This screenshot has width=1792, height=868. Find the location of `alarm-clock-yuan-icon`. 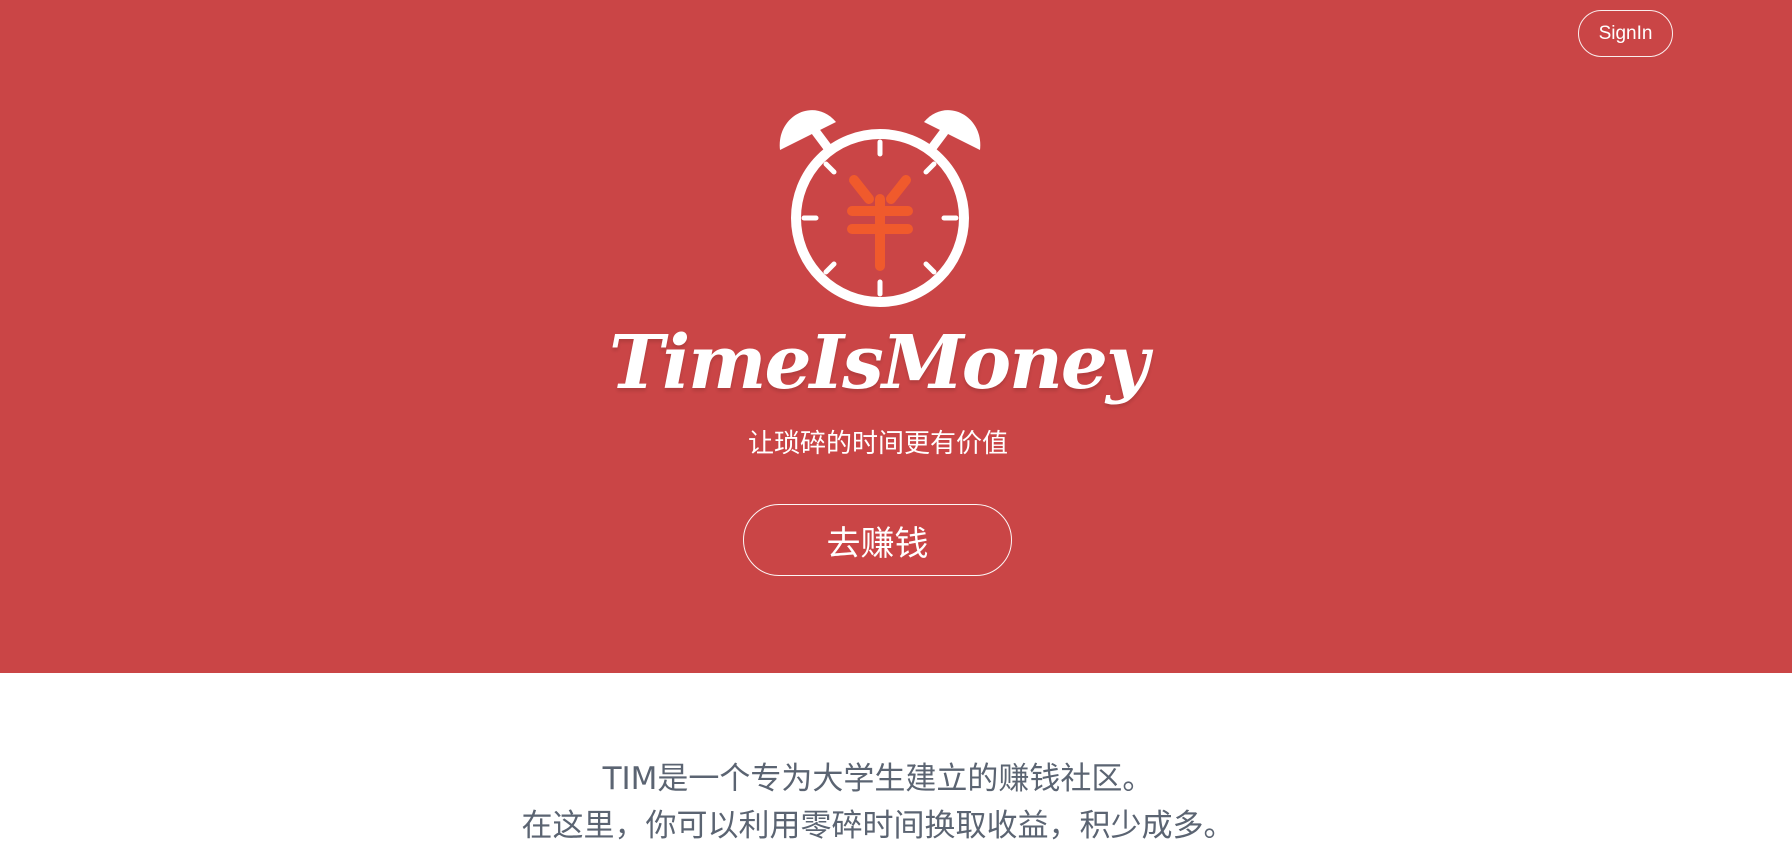

alarm-clock-yuan-icon is located at coordinates (880, 208).